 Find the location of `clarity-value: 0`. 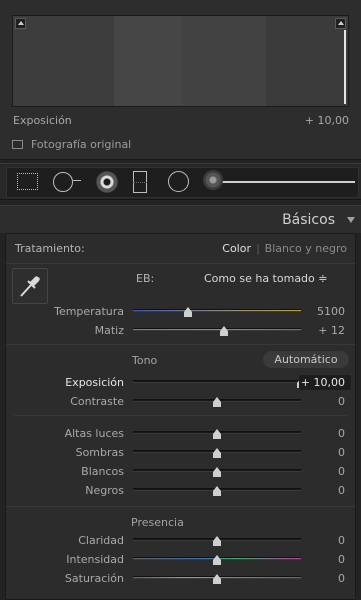

clarity-value: 0 is located at coordinates (320, 540).